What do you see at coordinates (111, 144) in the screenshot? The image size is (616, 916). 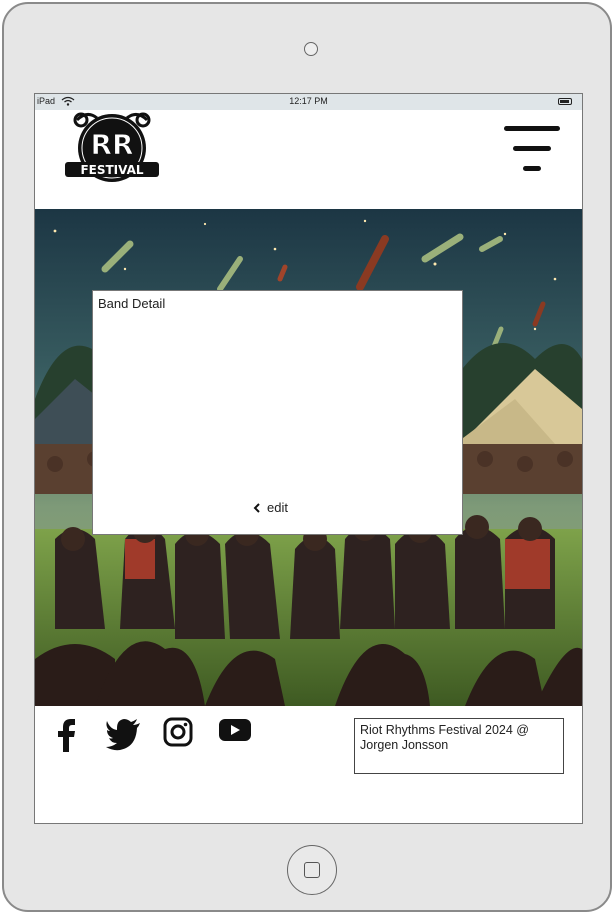 I see `logo-rr-text: RR` at bounding box center [111, 144].